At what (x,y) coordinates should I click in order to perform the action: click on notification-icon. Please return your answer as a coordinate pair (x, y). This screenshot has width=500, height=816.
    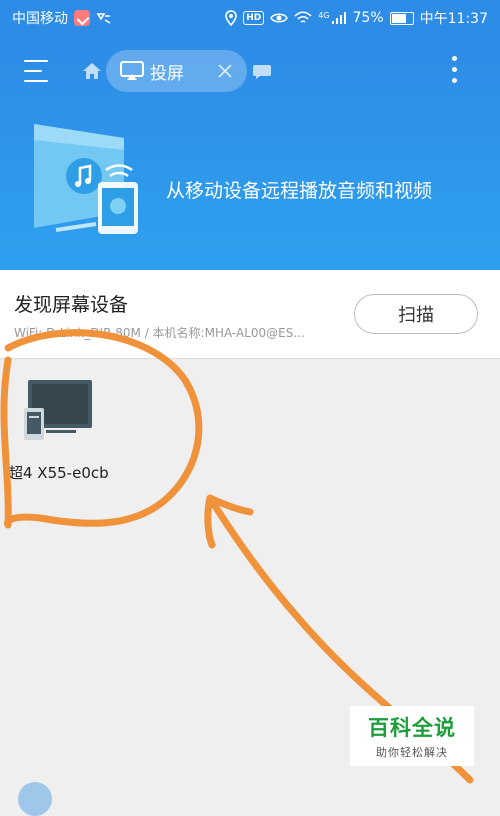
    Looking at the image, I should click on (104, 18).